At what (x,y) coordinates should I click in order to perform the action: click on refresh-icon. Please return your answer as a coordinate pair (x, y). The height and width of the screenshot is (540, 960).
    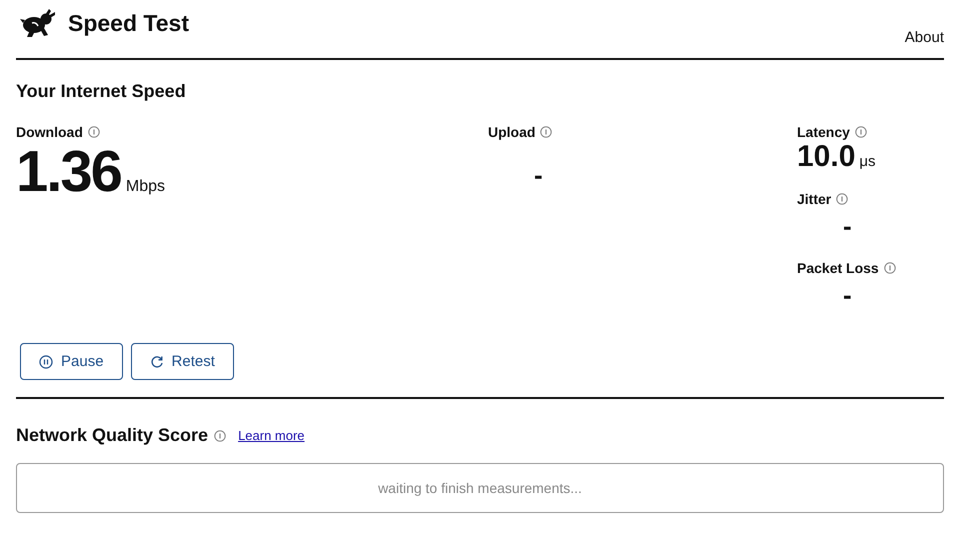
    Looking at the image, I should click on (157, 361).